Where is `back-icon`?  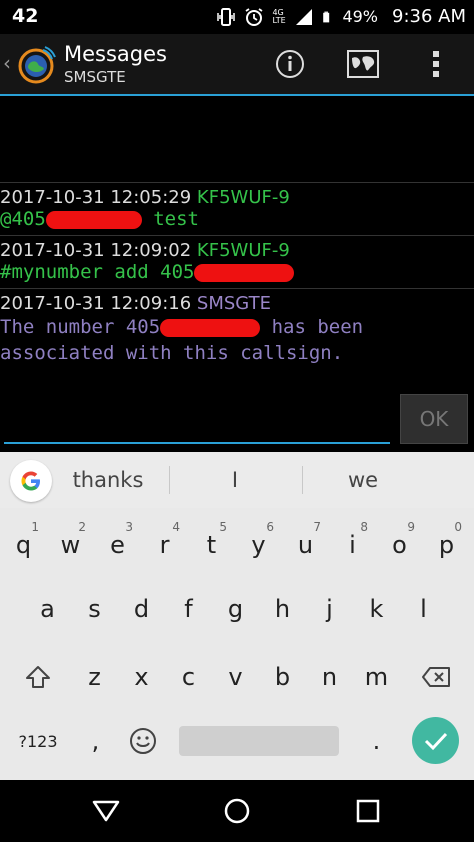
back-icon is located at coordinates (106, 811).